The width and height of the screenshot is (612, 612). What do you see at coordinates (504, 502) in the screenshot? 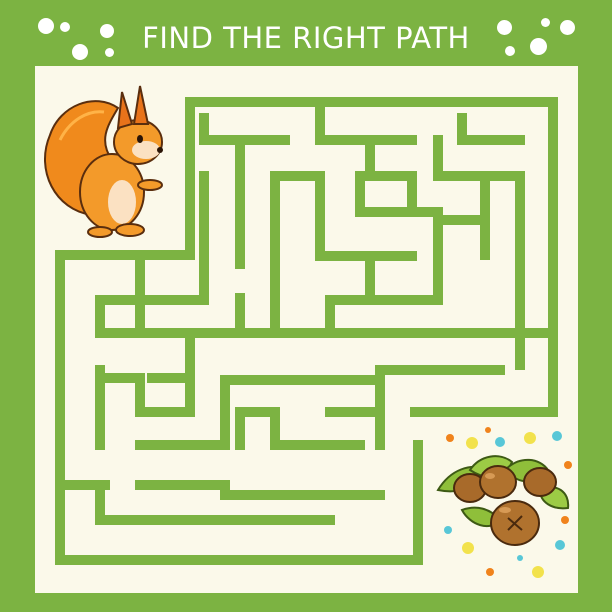
I see `hazelnuts-icon` at bounding box center [504, 502].